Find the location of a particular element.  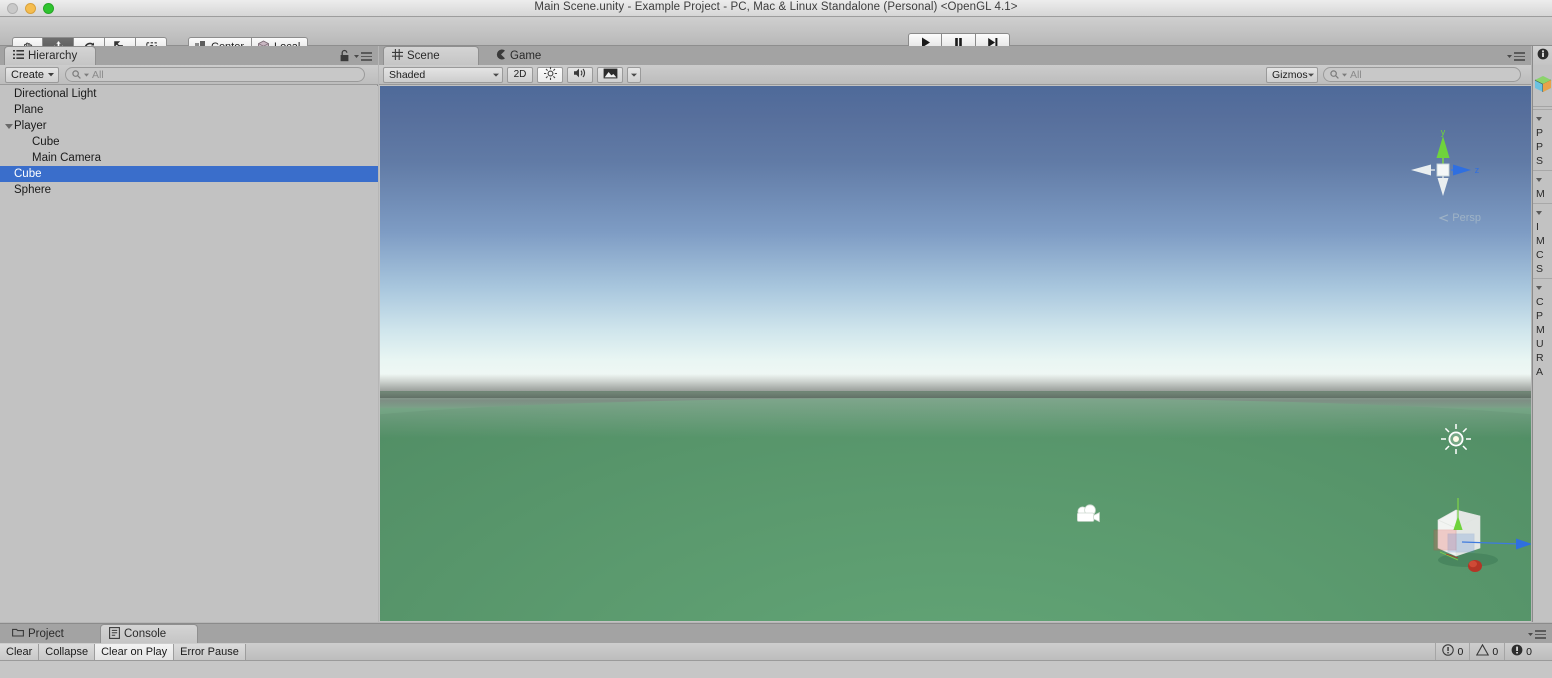

tab-project: Project is located at coordinates (46, 633).